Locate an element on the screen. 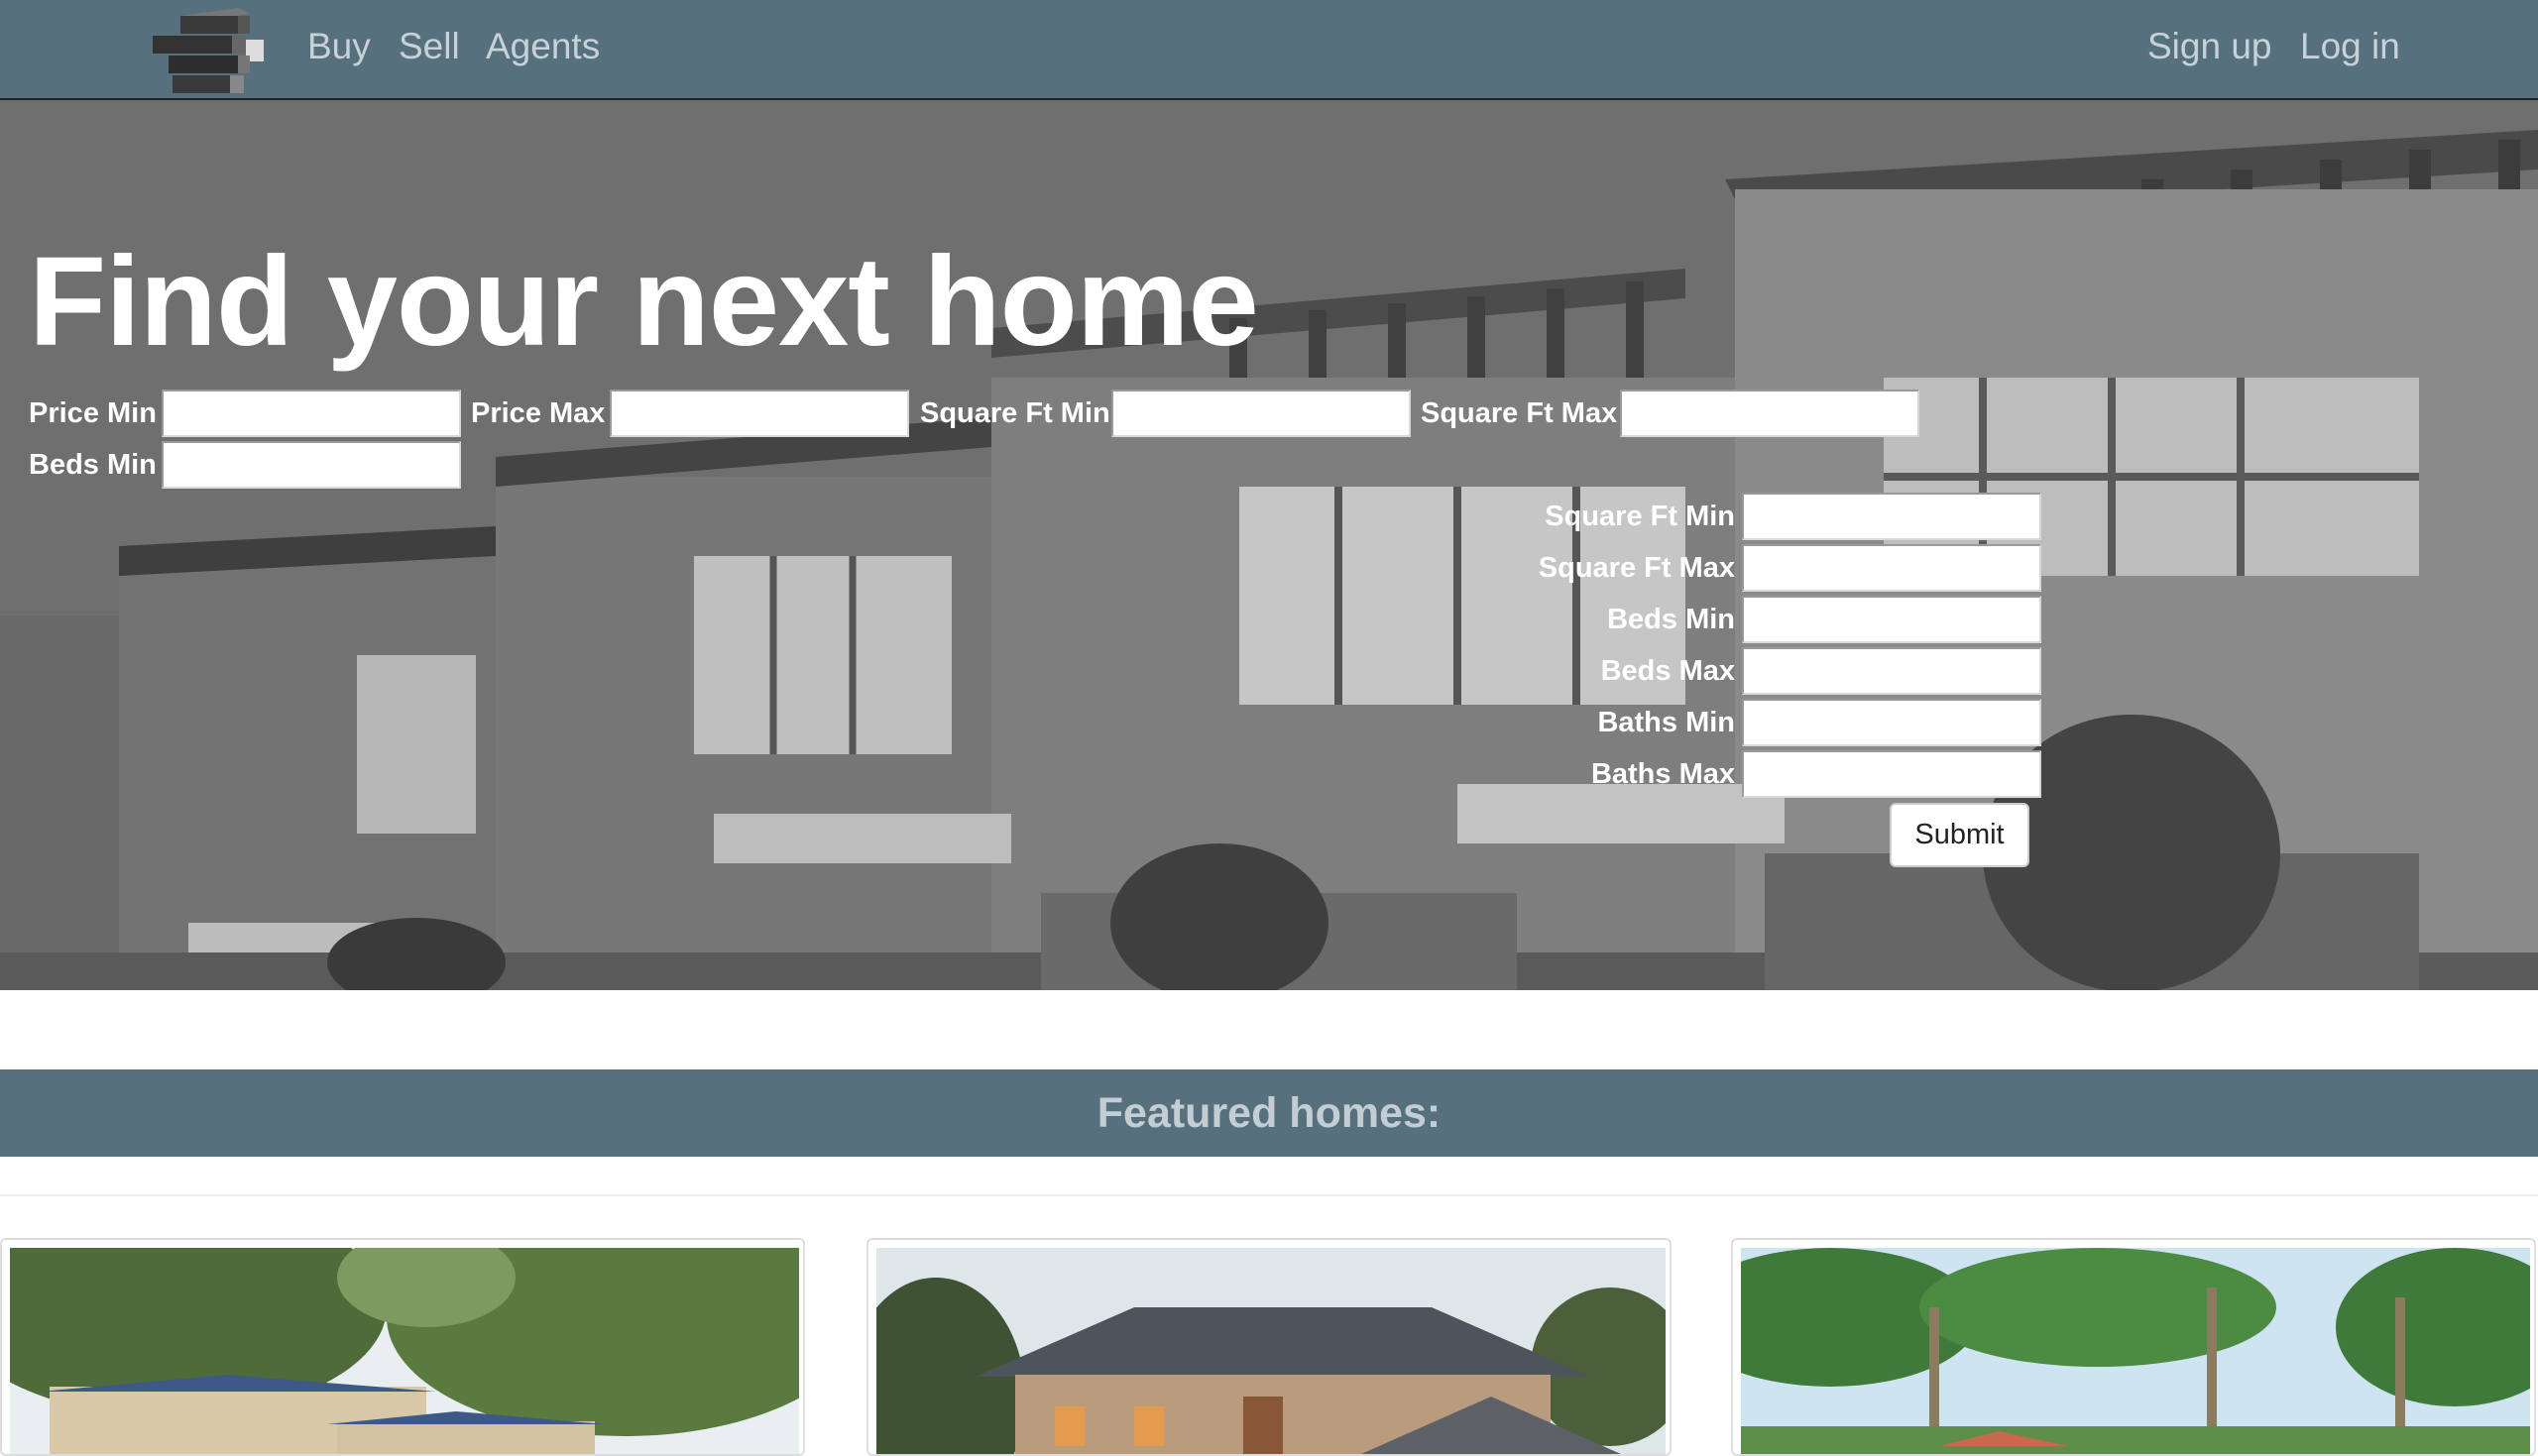 This screenshot has height=1456, width=2538. hero-title: Find your next home is located at coordinates (644, 302).